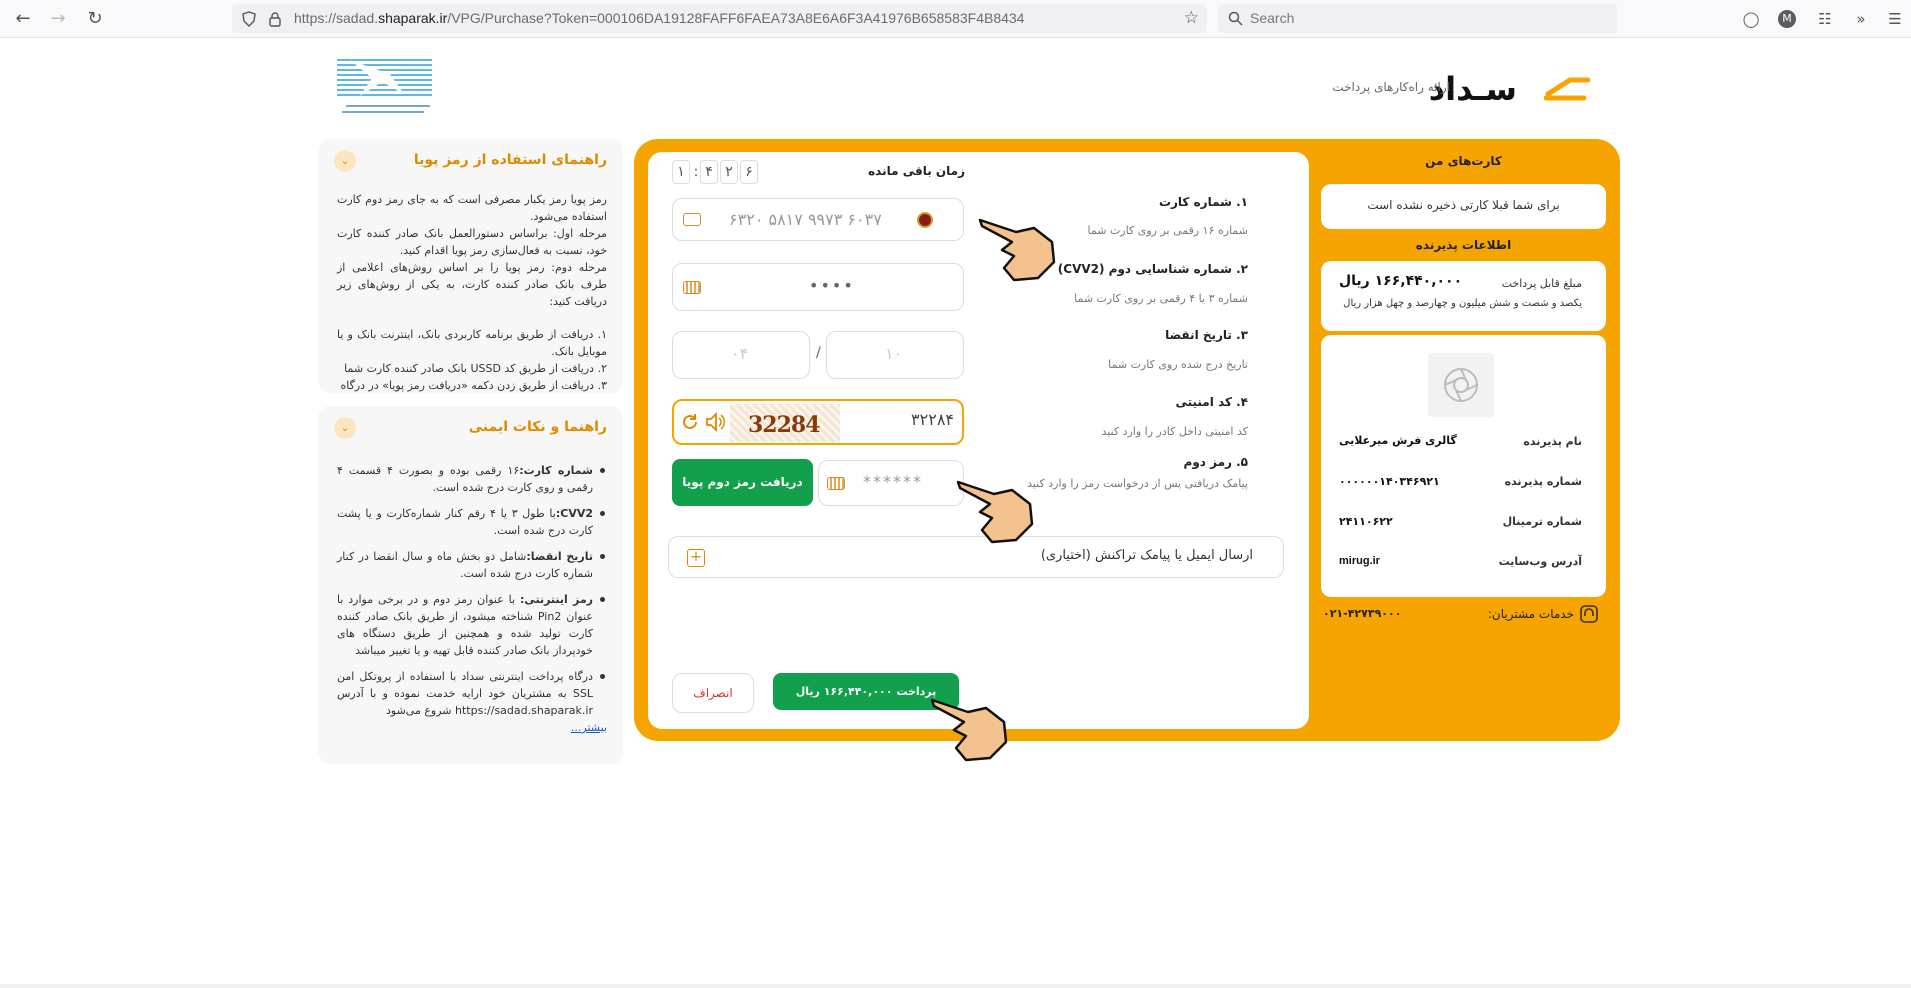 Image resolution: width=1911 pixels, height=988 pixels. Describe the element at coordinates (1543, 481) in the screenshot. I see `merchant-number-label: شماره پذیرنده` at that location.